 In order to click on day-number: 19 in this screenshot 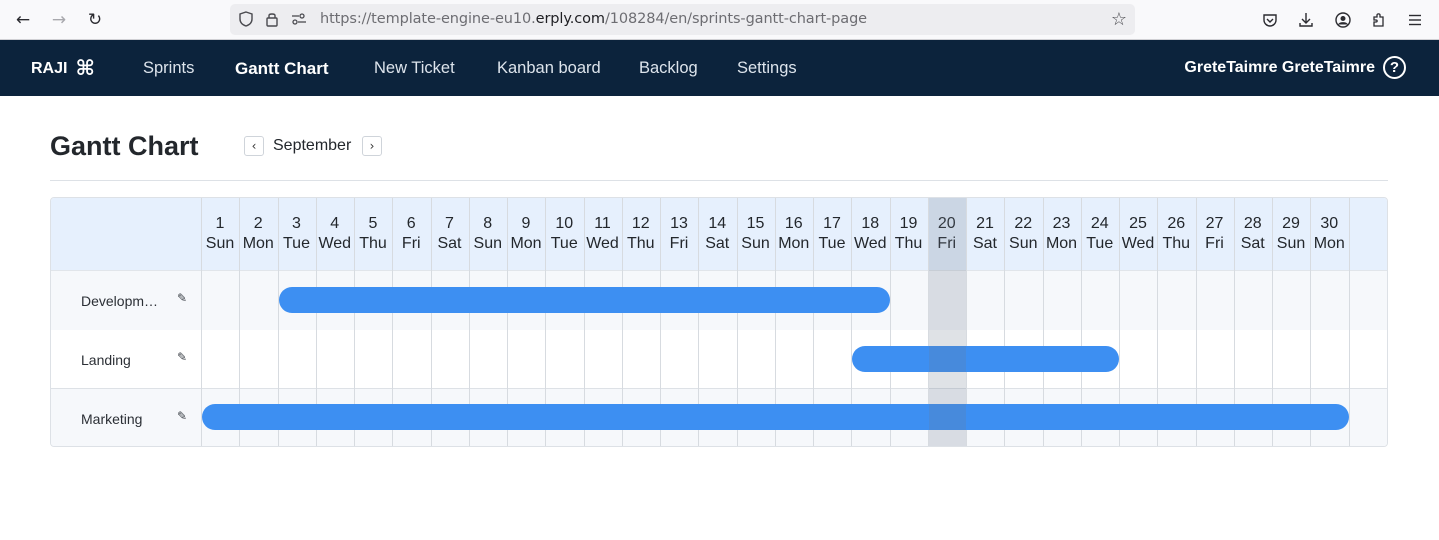, I will do `click(908, 223)`.